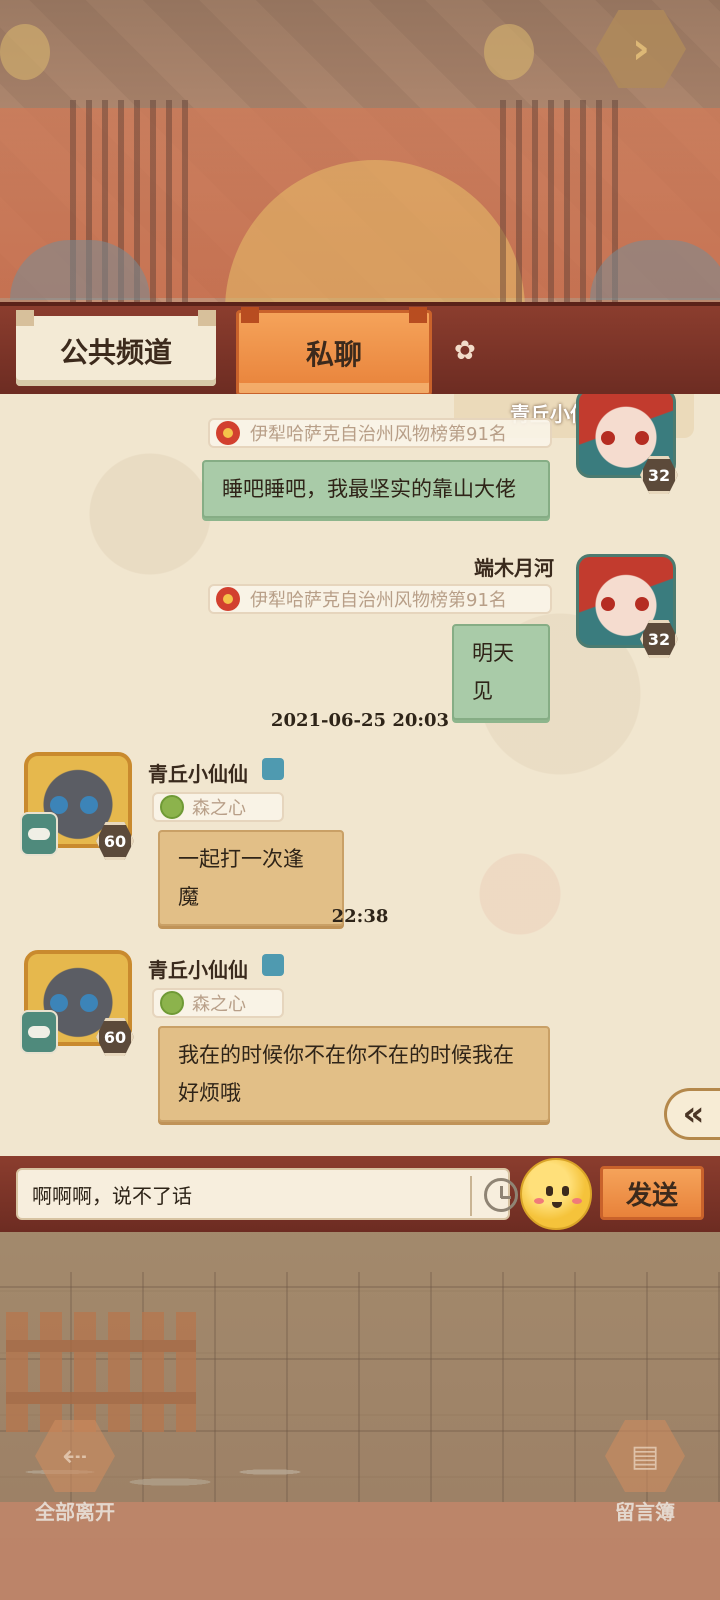 This screenshot has height=1600, width=720. What do you see at coordinates (360, 720) in the screenshot?
I see `timestamp: 2021-06-25 20:03` at bounding box center [360, 720].